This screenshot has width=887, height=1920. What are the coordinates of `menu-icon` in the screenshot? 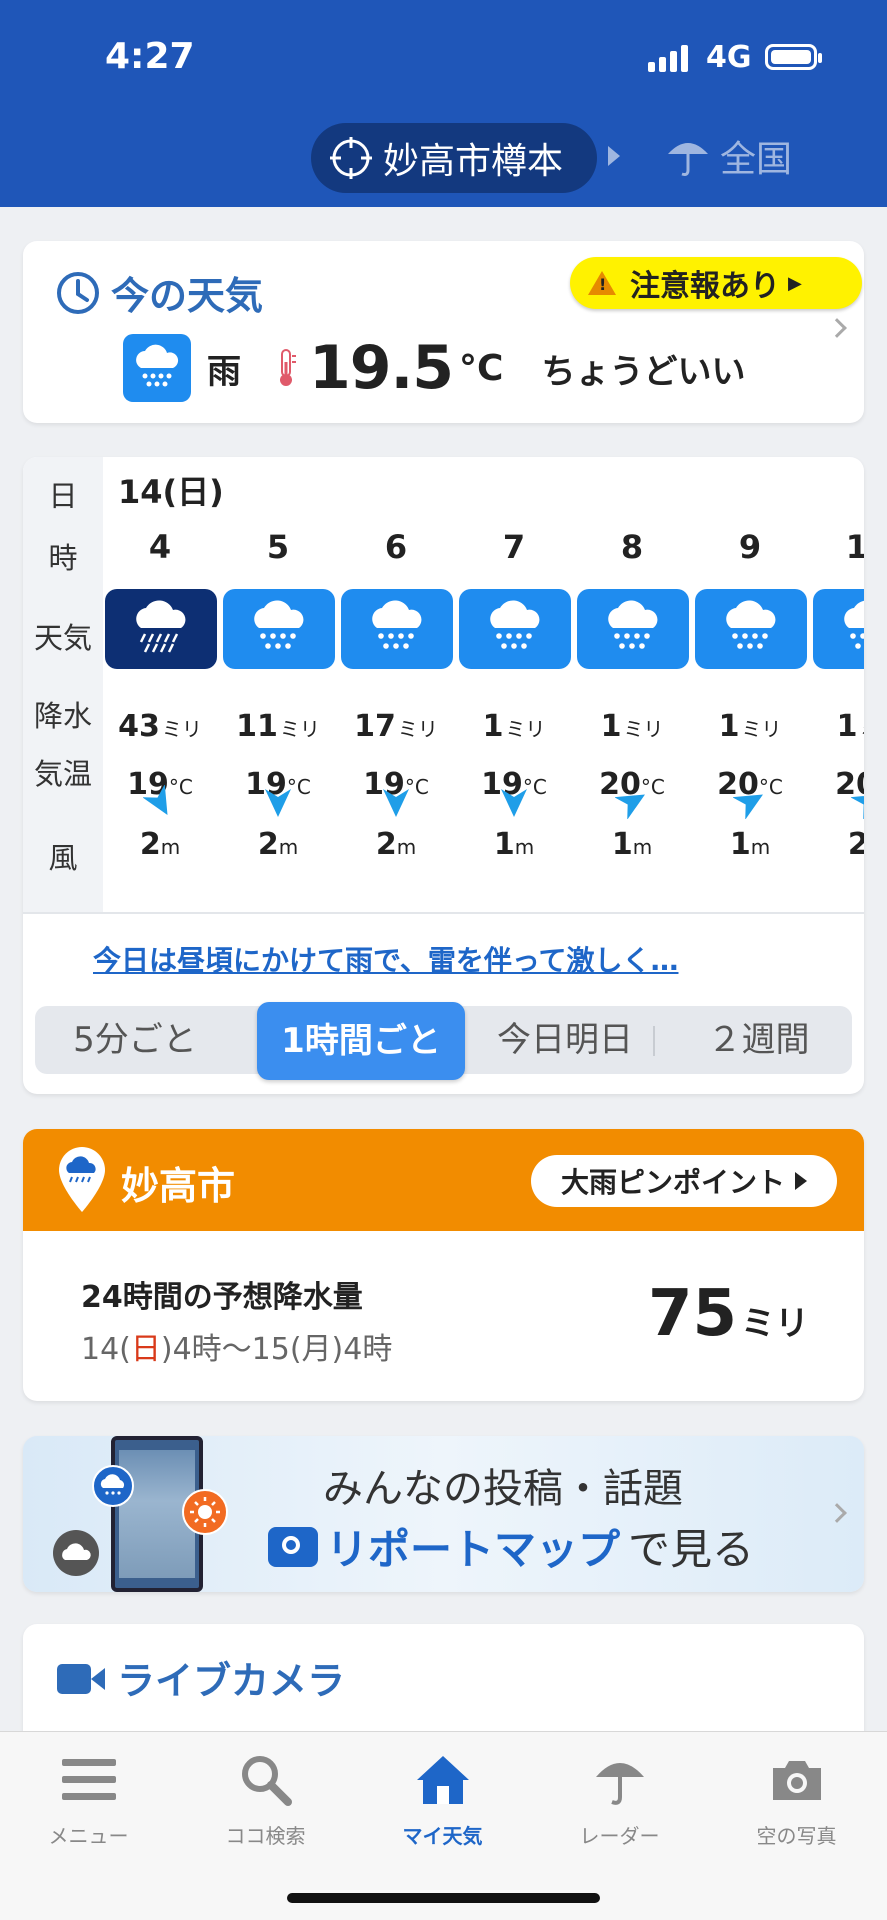 It's located at (89, 1780).